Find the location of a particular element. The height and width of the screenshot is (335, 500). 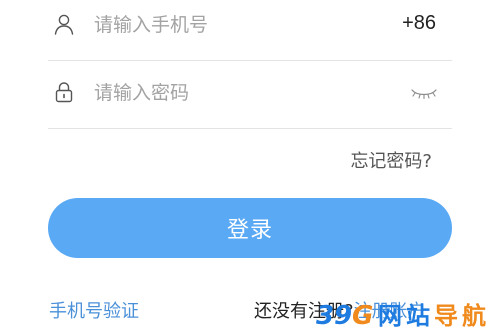

register-link: 注册账户 is located at coordinates (390, 311).